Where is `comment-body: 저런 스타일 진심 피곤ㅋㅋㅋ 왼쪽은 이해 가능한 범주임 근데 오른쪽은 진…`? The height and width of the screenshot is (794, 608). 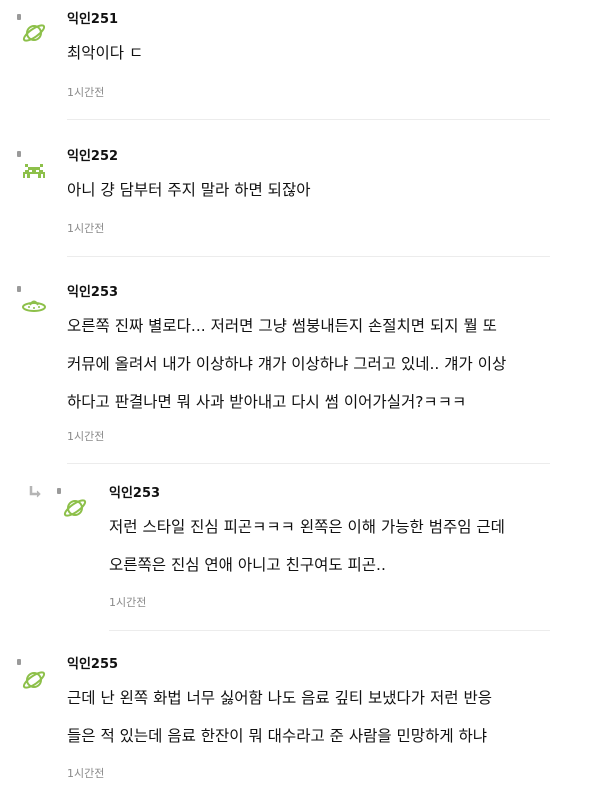 comment-body: 저런 스타일 진심 피곤ㅋㅋㅋ 왼쪽은 이해 가능한 범주임 근데 오른쪽은 진… is located at coordinates (307, 546).